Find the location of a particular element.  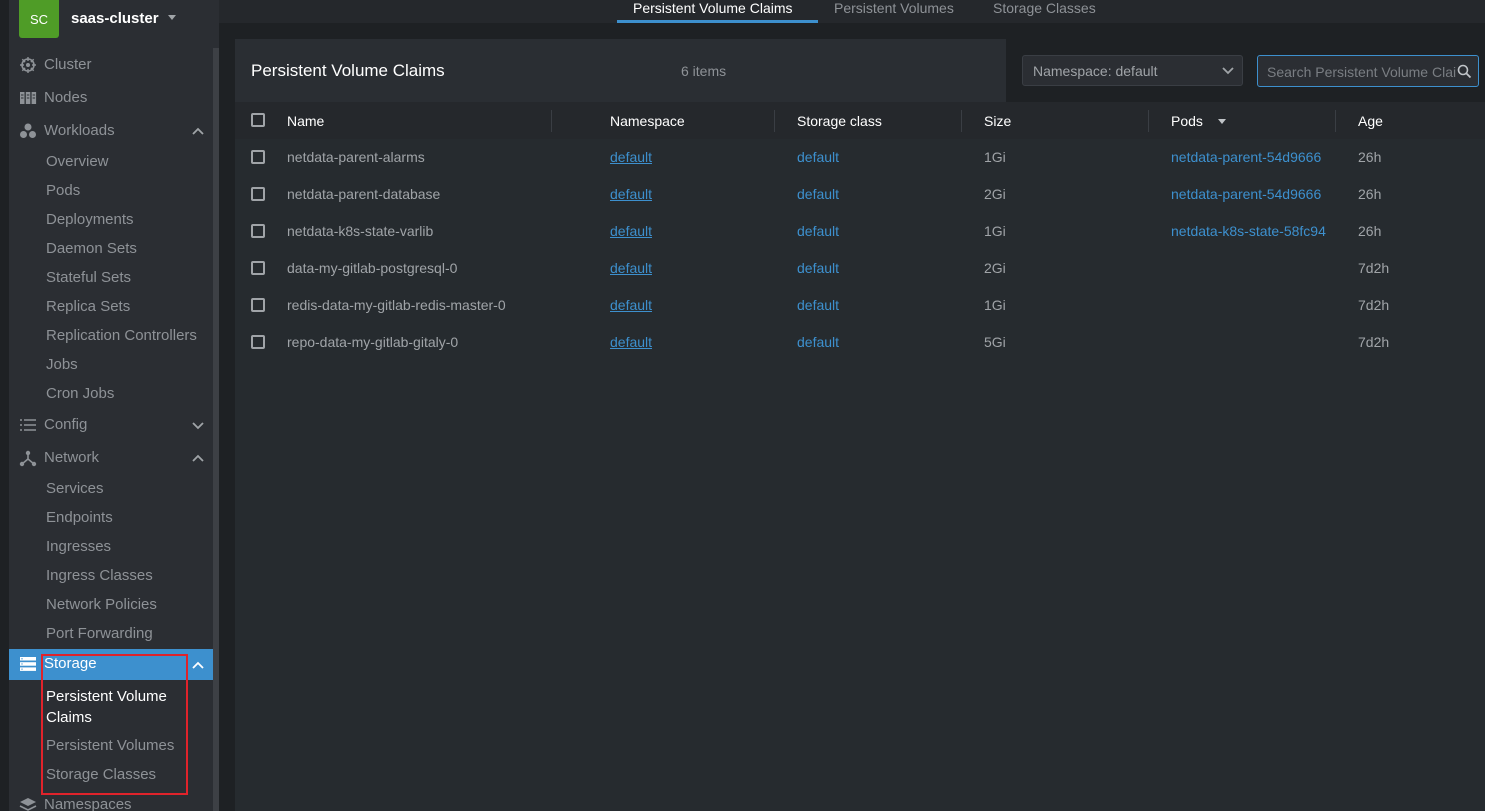

column-header-storage-class: Storage class is located at coordinates (839, 121).